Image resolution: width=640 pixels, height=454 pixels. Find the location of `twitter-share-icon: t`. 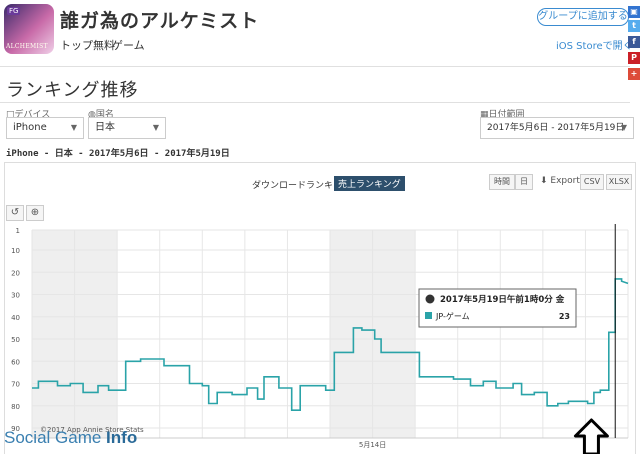

twitter-share-icon: t is located at coordinates (634, 26).